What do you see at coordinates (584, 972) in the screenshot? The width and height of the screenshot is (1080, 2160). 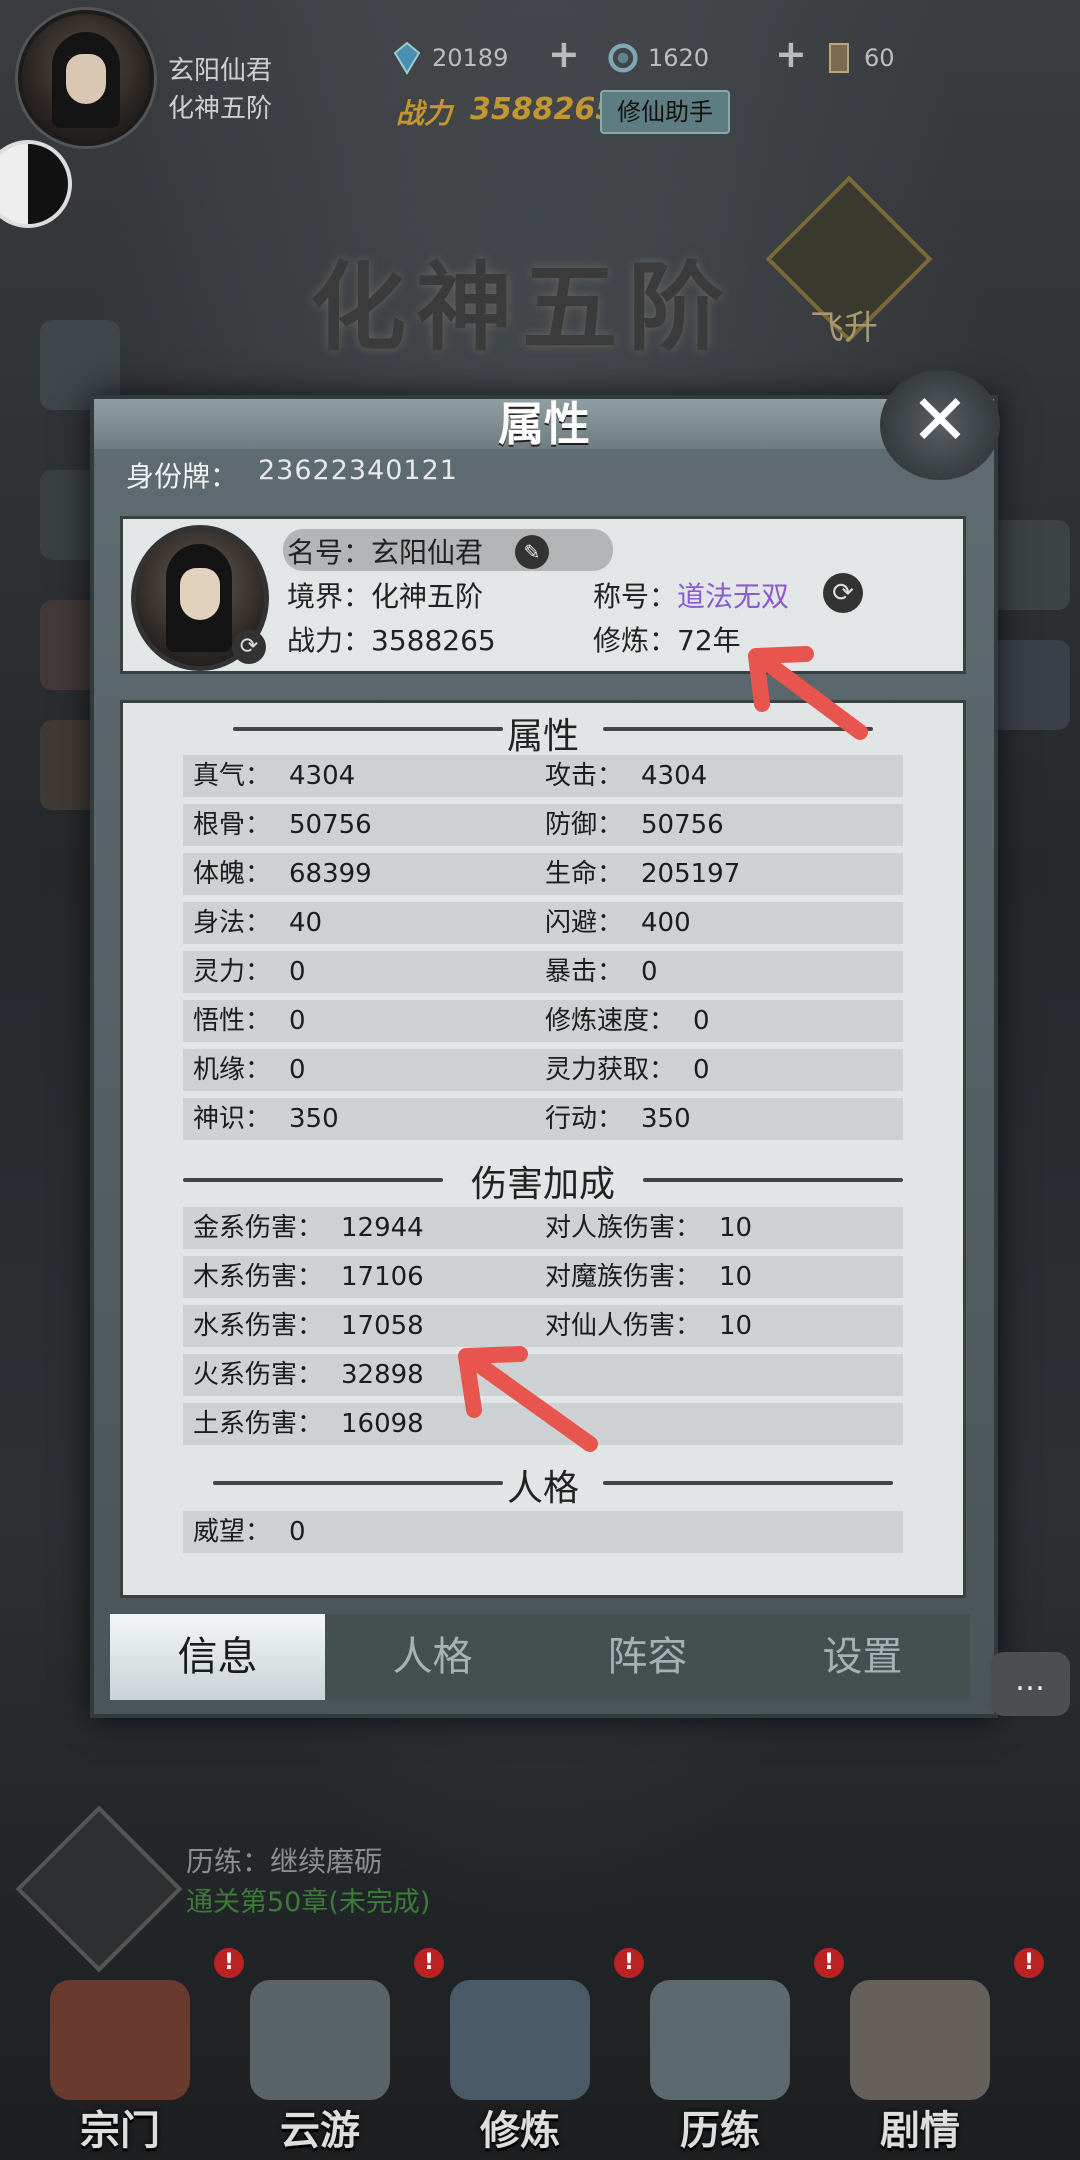 I see `stat-label: 暴击：` at bounding box center [584, 972].